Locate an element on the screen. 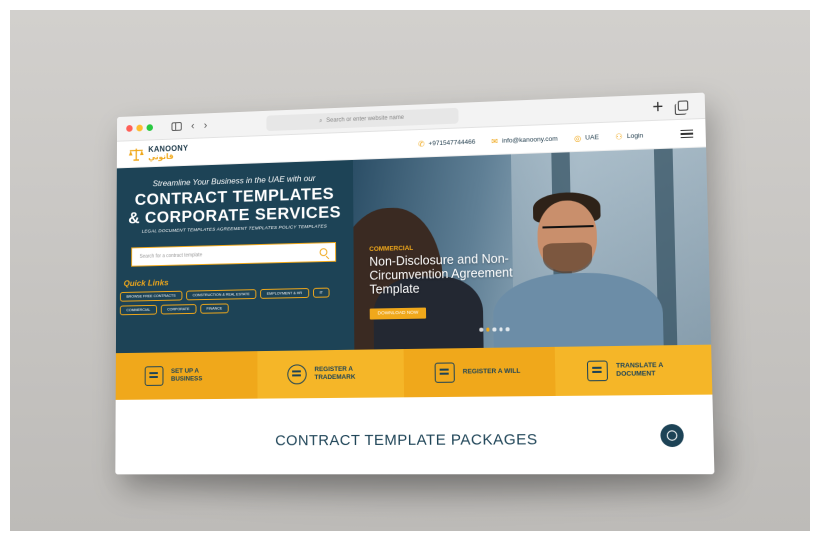 This screenshot has height=541, width=820. service-label: TRANSLATE A DOCUMENT is located at coordinates (639, 369).